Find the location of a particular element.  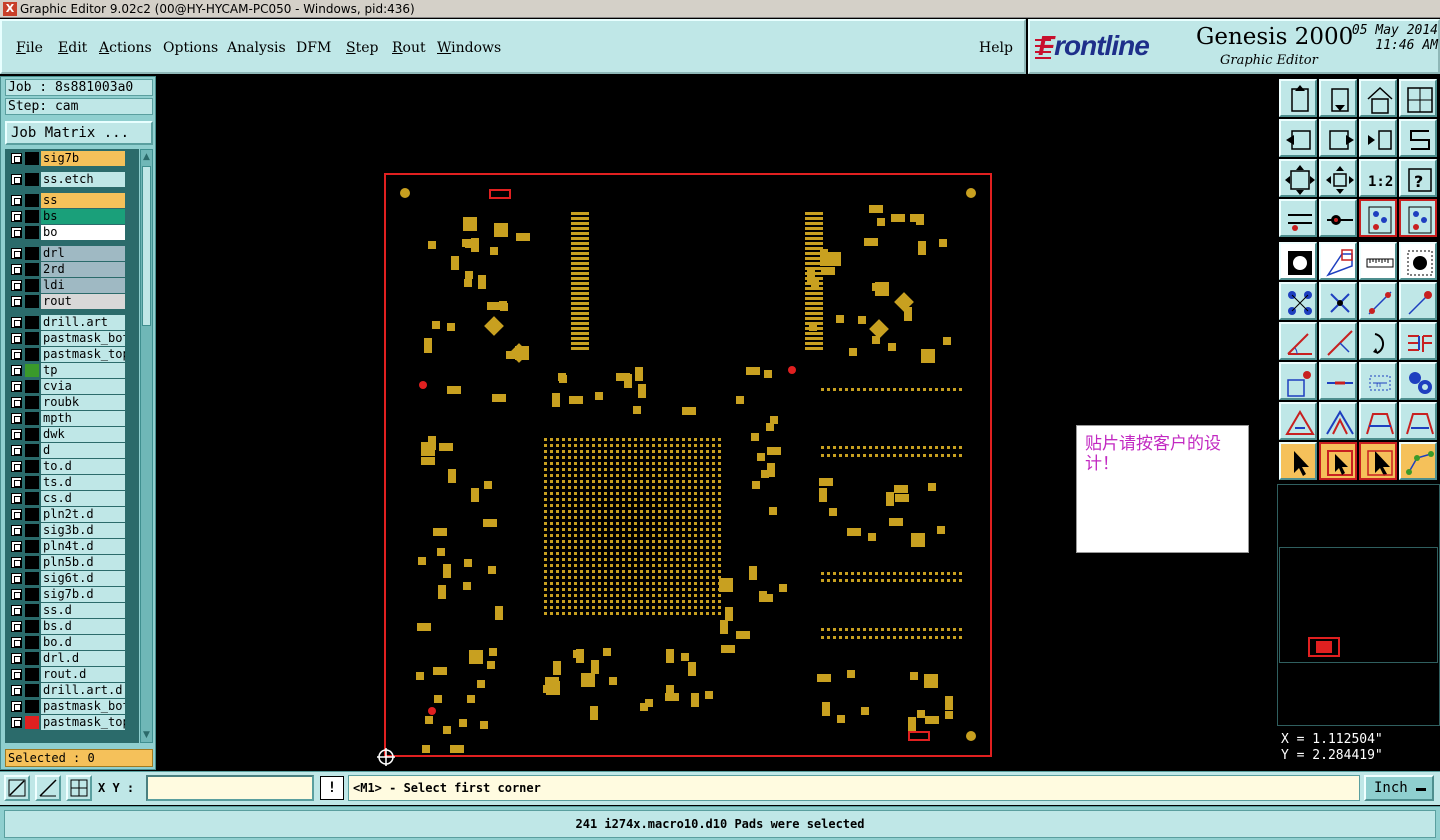

layer-name: sig7b is located at coordinates (83, 158).